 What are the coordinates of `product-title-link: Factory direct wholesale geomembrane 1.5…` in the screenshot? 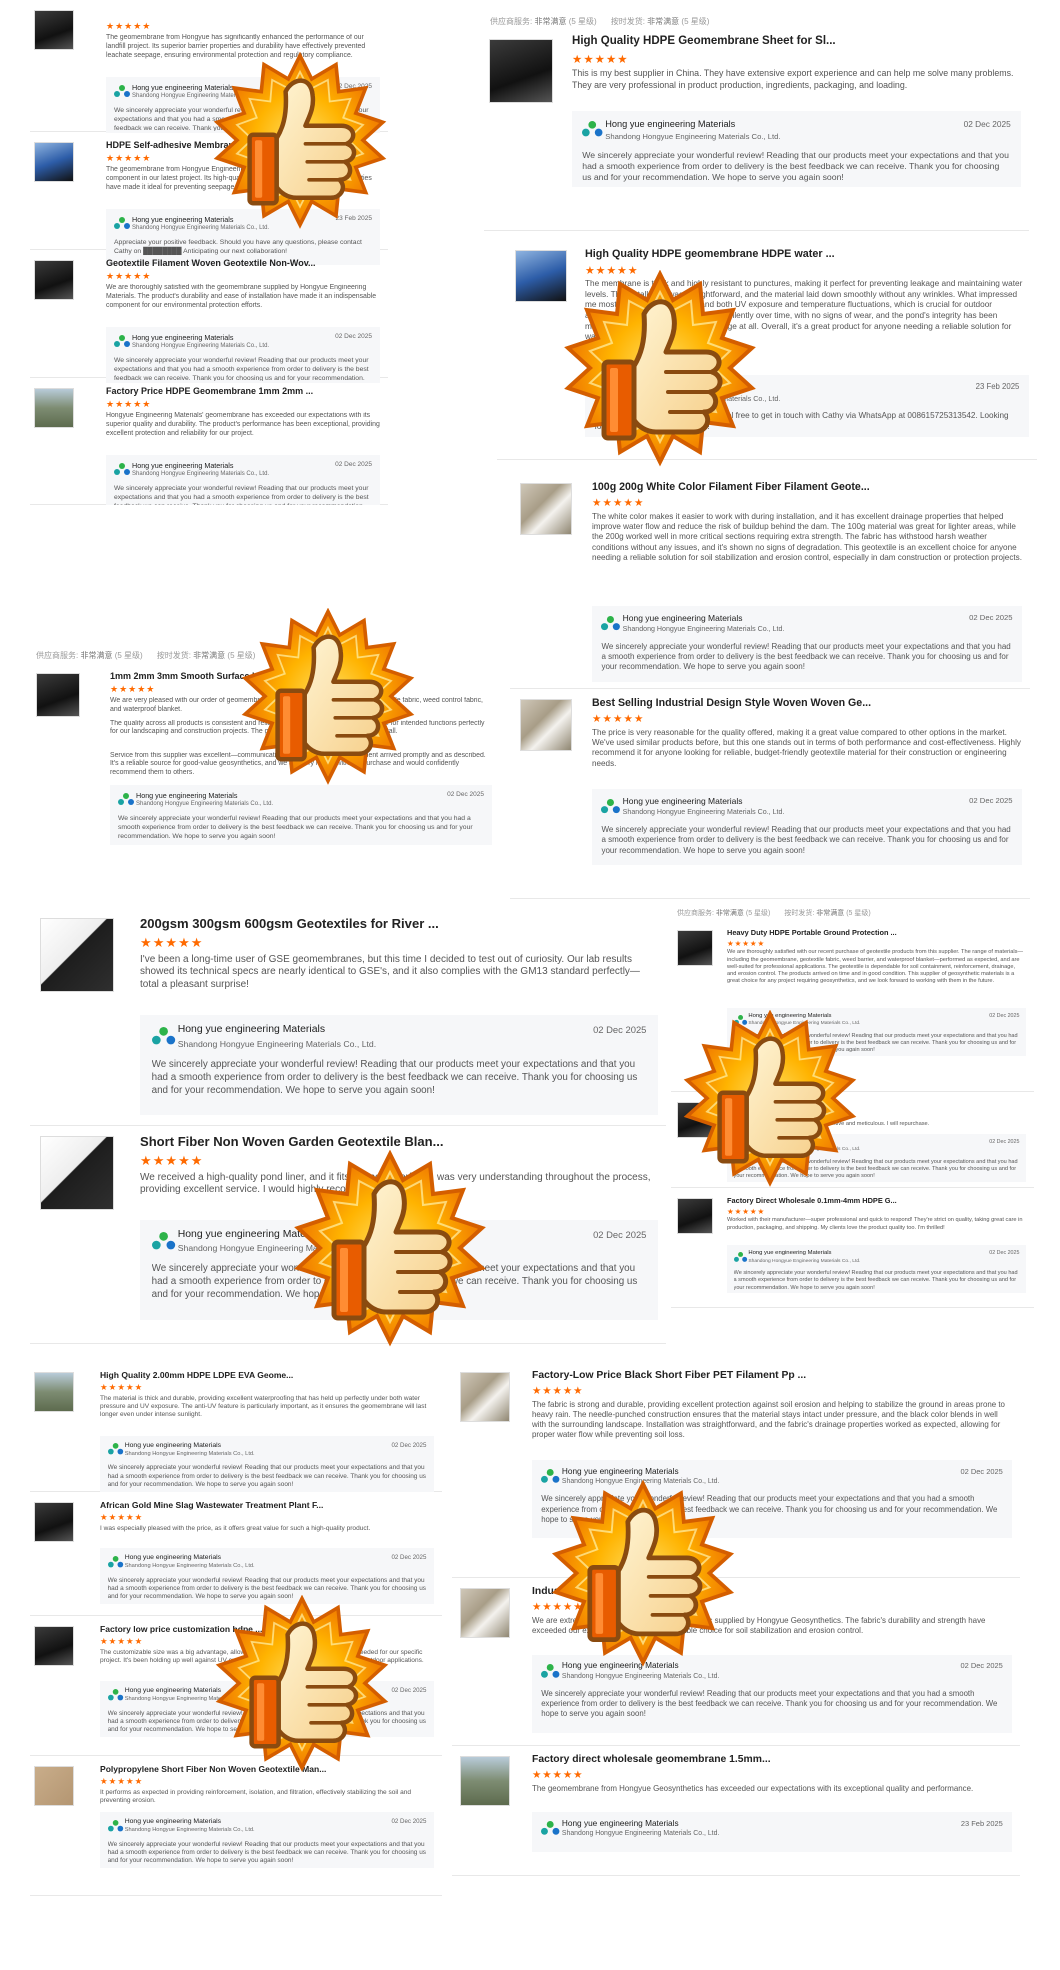 It's located at (651, 1759).